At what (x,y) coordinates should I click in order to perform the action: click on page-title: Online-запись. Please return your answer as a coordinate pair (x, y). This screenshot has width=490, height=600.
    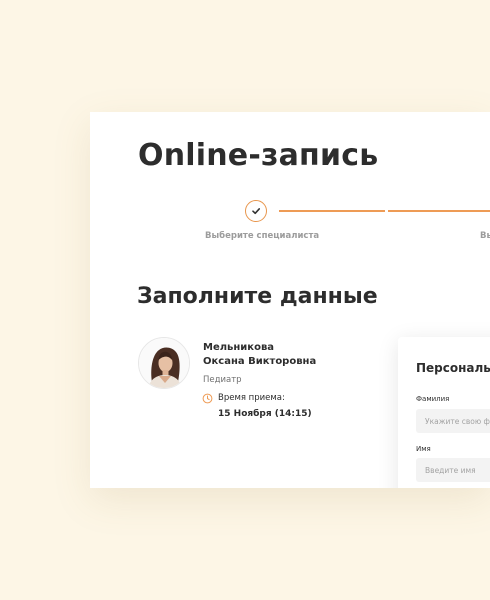
    Looking at the image, I should click on (258, 155).